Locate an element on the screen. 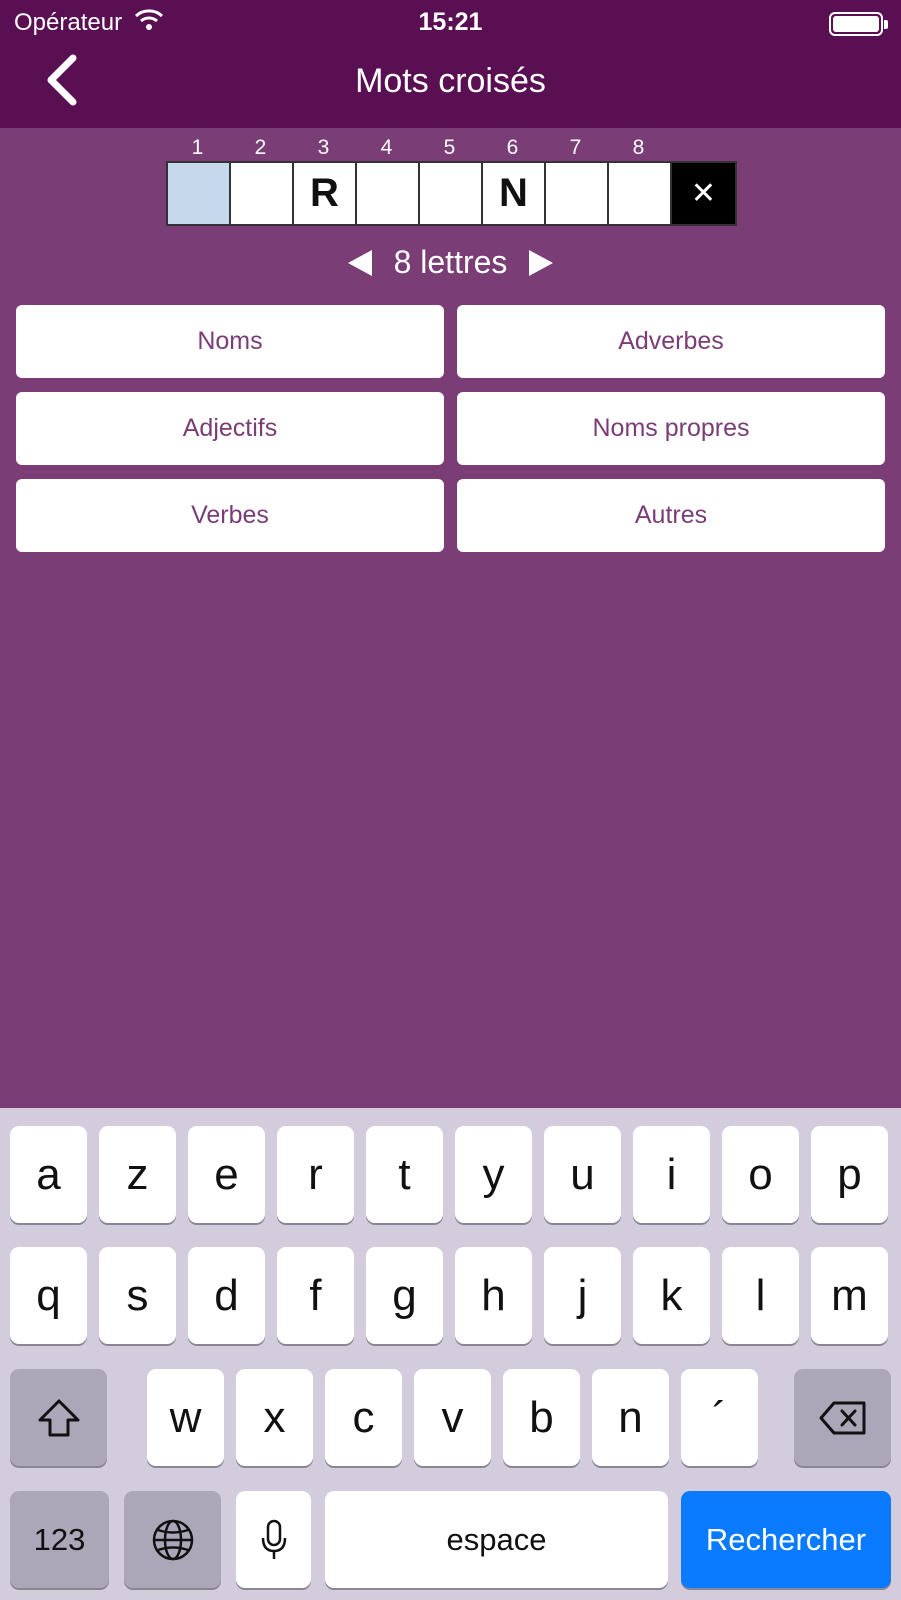  key: r is located at coordinates (315, 1174).